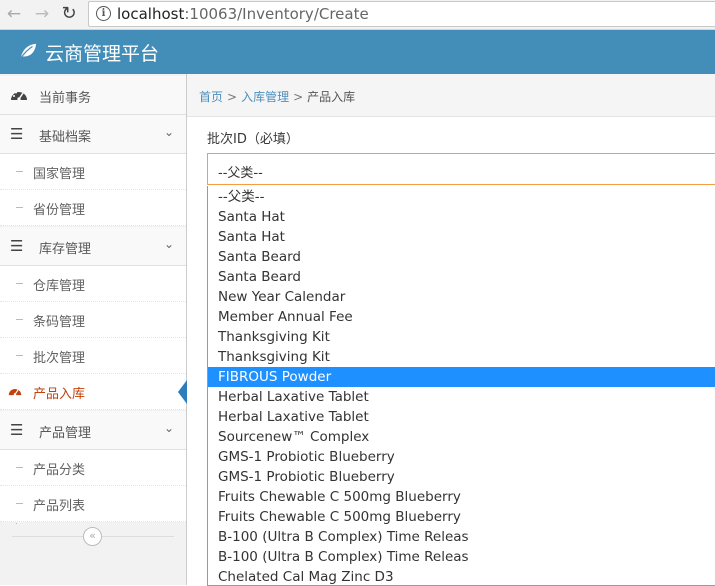 The image size is (715, 586). What do you see at coordinates (102, 52) in the screenshot?
I see `brand-title: 云商管理平台` at bounding box center [102, 52].